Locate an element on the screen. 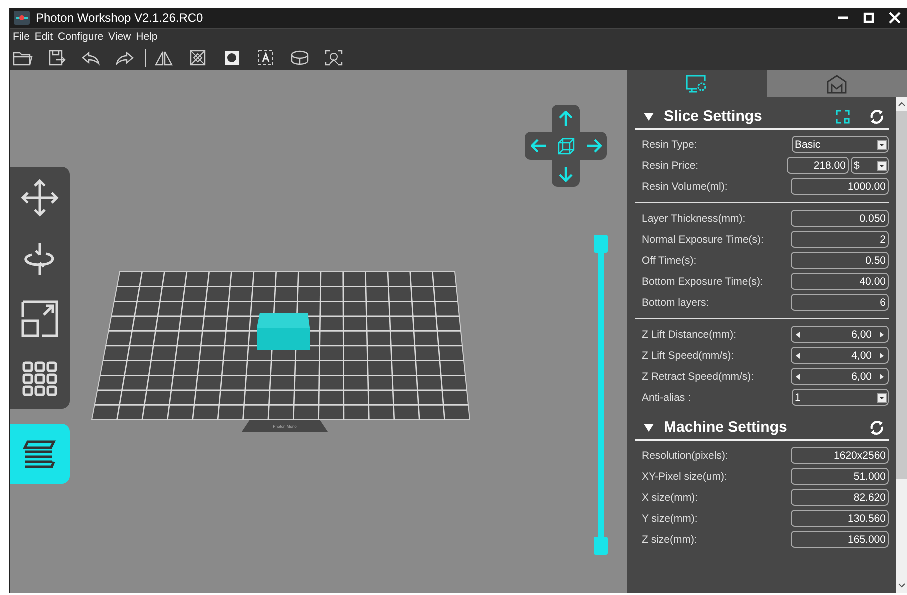 The width and height of the screenshot is (907, 595). scroll-down-icon is located at coordinates (902, 586).